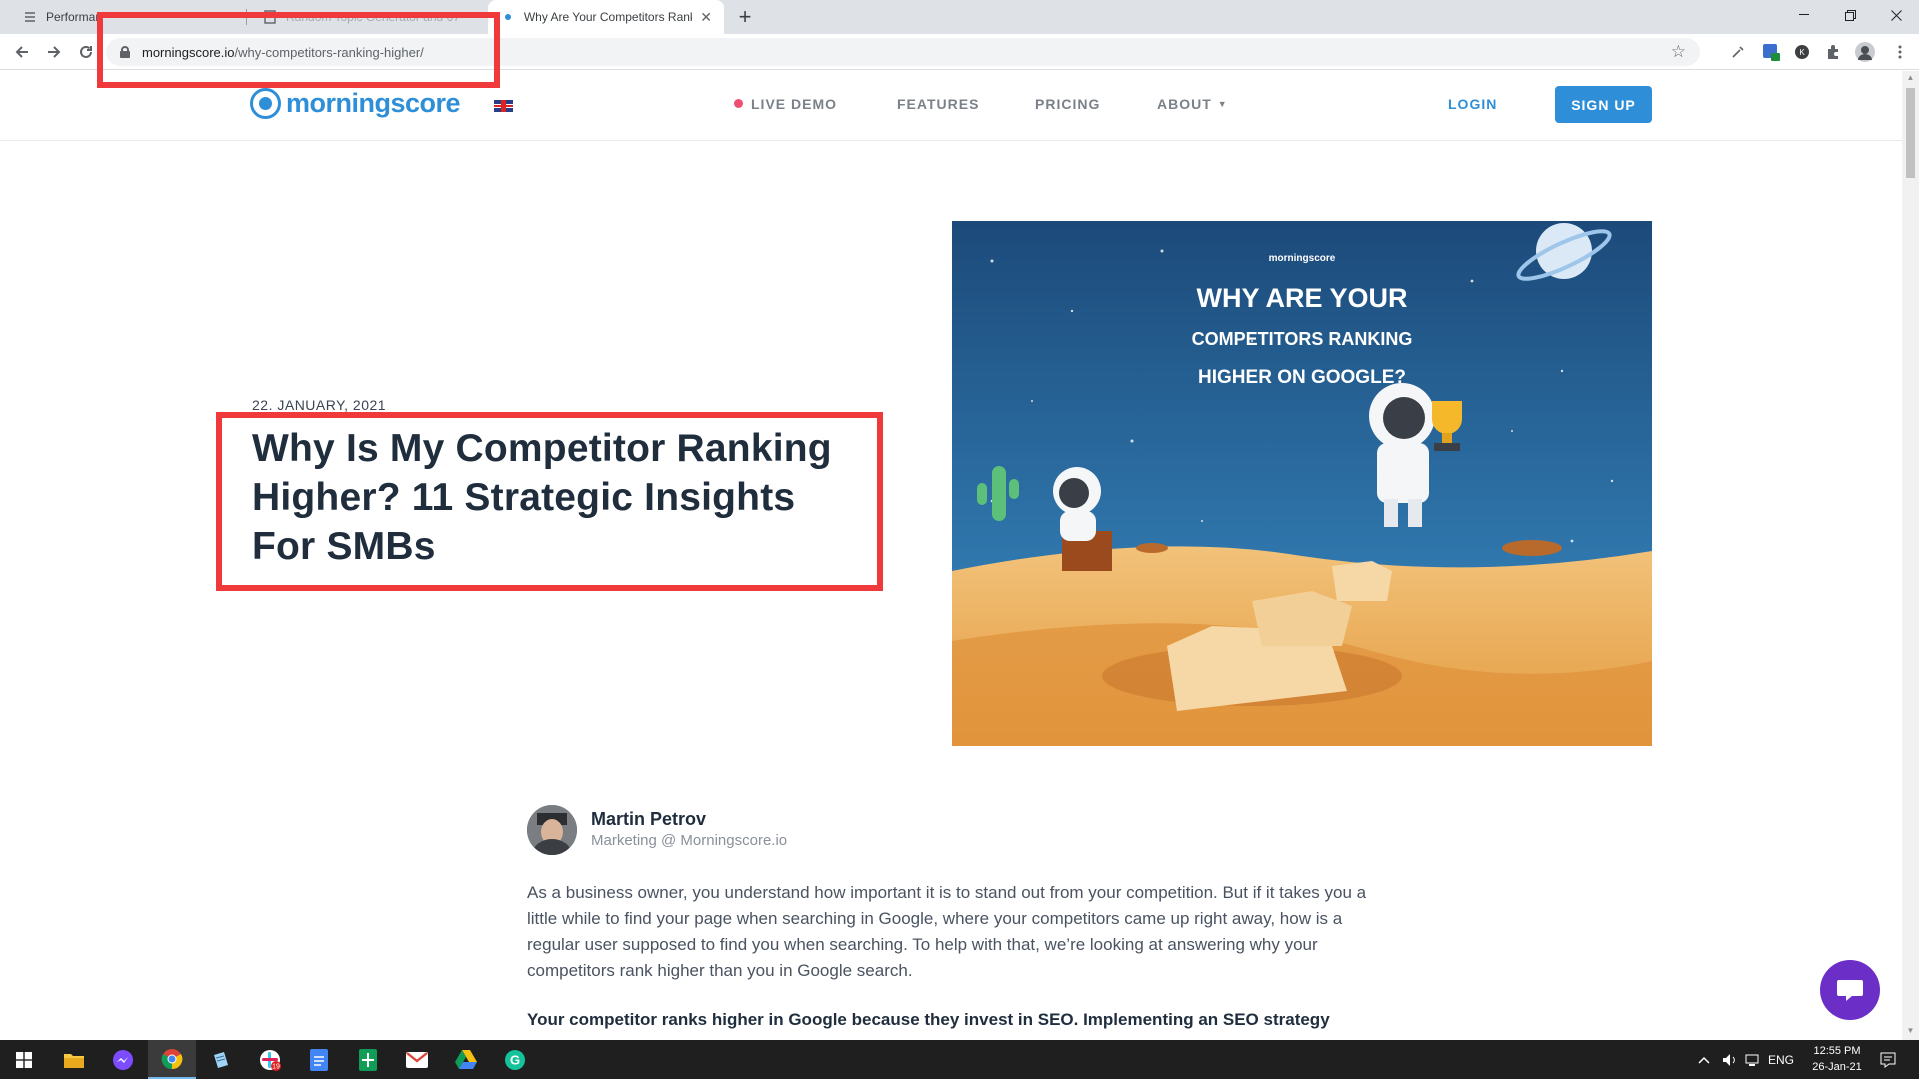 Image resolution: width=1919 pixels, height=1079 pixels. I want to click on notepad-icon, so click(221, 1059).